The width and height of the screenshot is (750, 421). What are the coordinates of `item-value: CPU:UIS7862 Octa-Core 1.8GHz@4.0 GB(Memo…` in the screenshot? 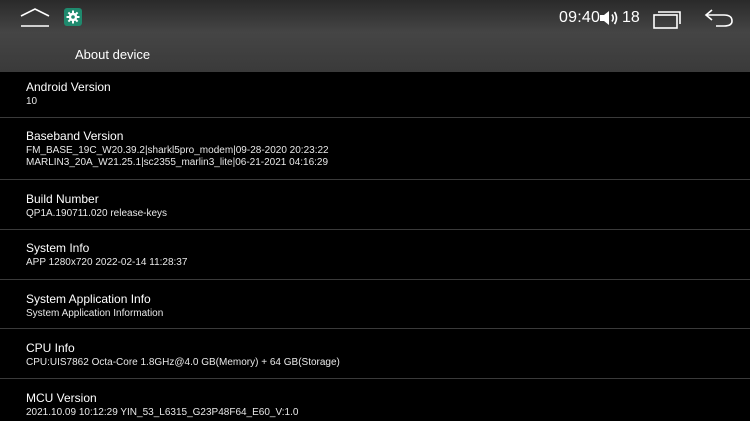 It's located at (183, 362).